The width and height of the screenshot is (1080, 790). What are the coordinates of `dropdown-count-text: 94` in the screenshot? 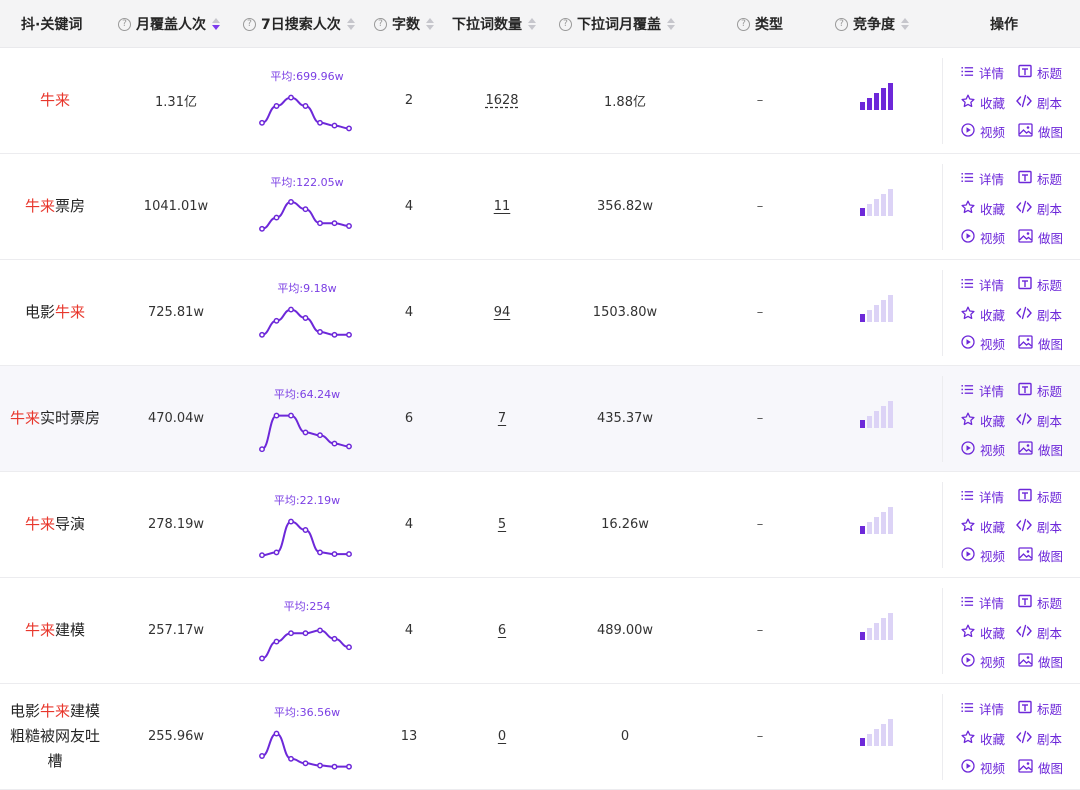 It's located at (502, 312).